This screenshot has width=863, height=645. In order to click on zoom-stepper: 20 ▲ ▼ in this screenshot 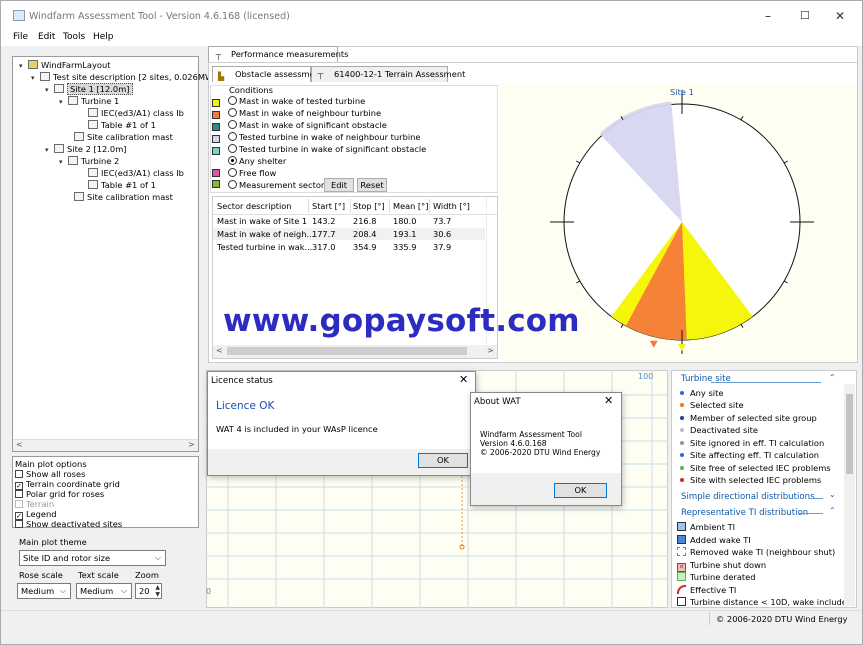, I will do `click(148, 591)`.